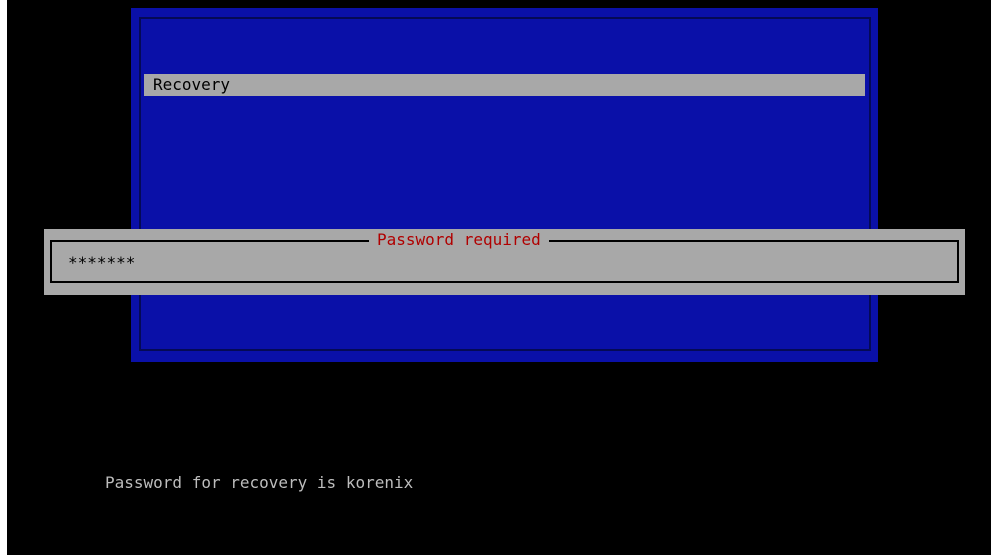 Image resolution: width=991 pixels, height=555 pixels. Describe the element at coordinates (504, 263) in the screenshot. I see `password-input: *******` at that location.